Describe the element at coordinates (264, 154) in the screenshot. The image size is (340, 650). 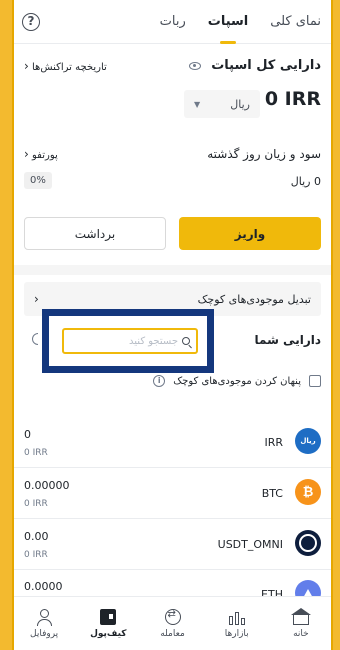
I see `pnl-title: سود و زیان روز گذشته` at that location.